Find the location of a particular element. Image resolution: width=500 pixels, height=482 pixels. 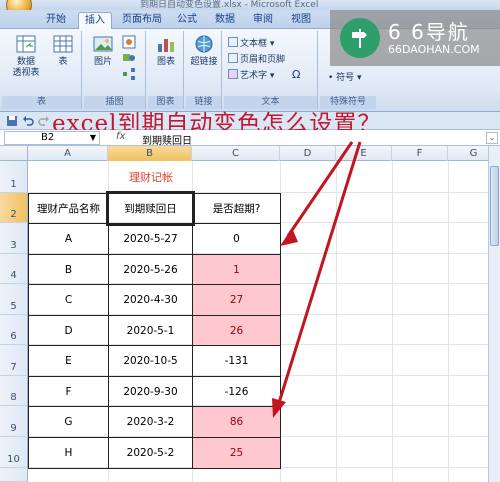

row-header-10: 10 is located at coordinates (14, 452).